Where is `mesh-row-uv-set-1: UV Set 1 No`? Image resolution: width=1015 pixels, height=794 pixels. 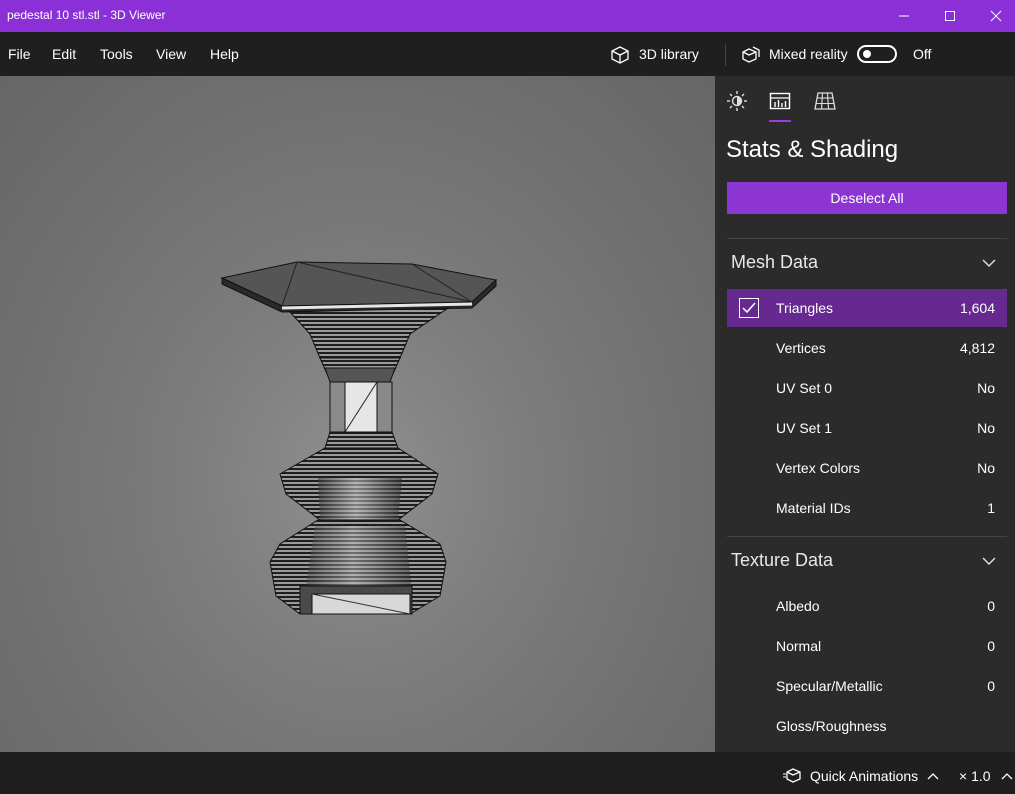
mesh-row-uv-set-1: UV Set 1 No is located at coordinates (867, 428).